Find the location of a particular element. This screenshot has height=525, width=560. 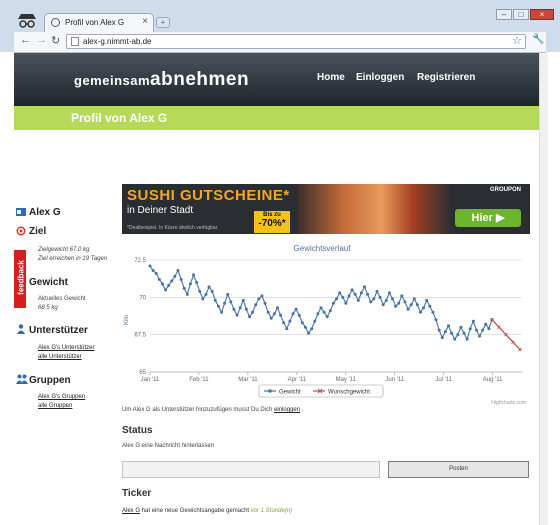

browser-tab: Profil von Alex G × is located at coordinates (99, 22).